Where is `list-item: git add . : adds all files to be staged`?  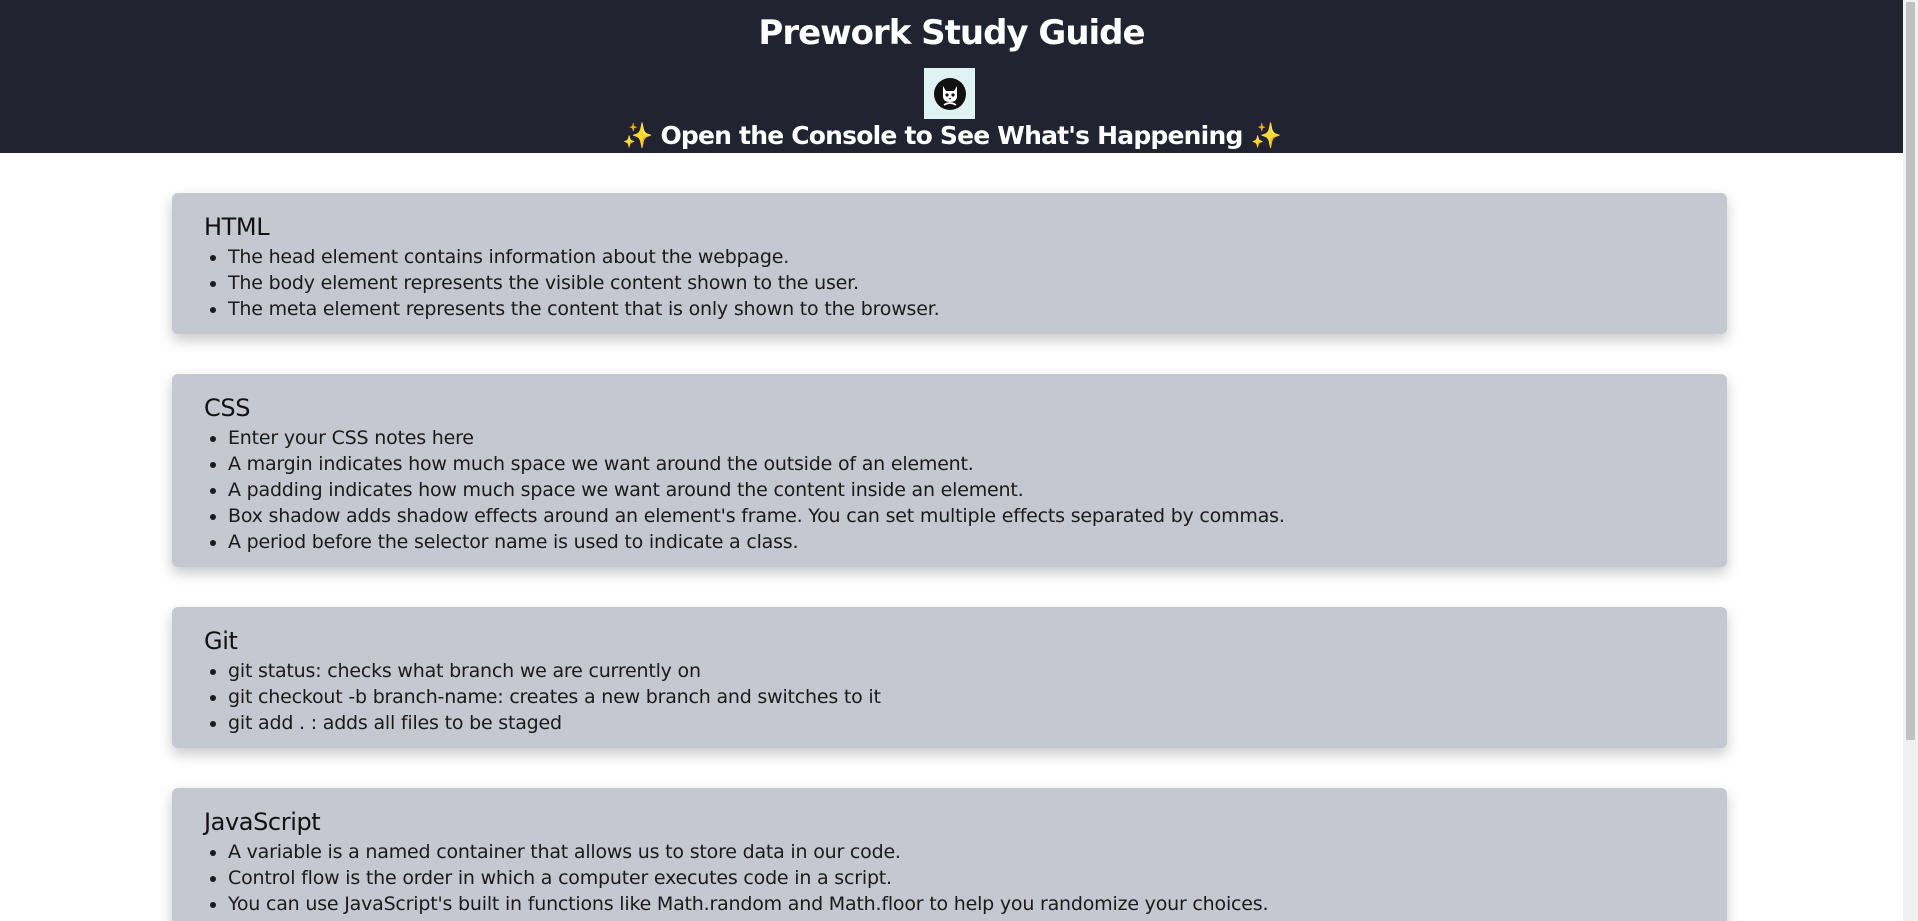 list-item: git add . : adds all files to be staged is located at coordinates (961, 723).